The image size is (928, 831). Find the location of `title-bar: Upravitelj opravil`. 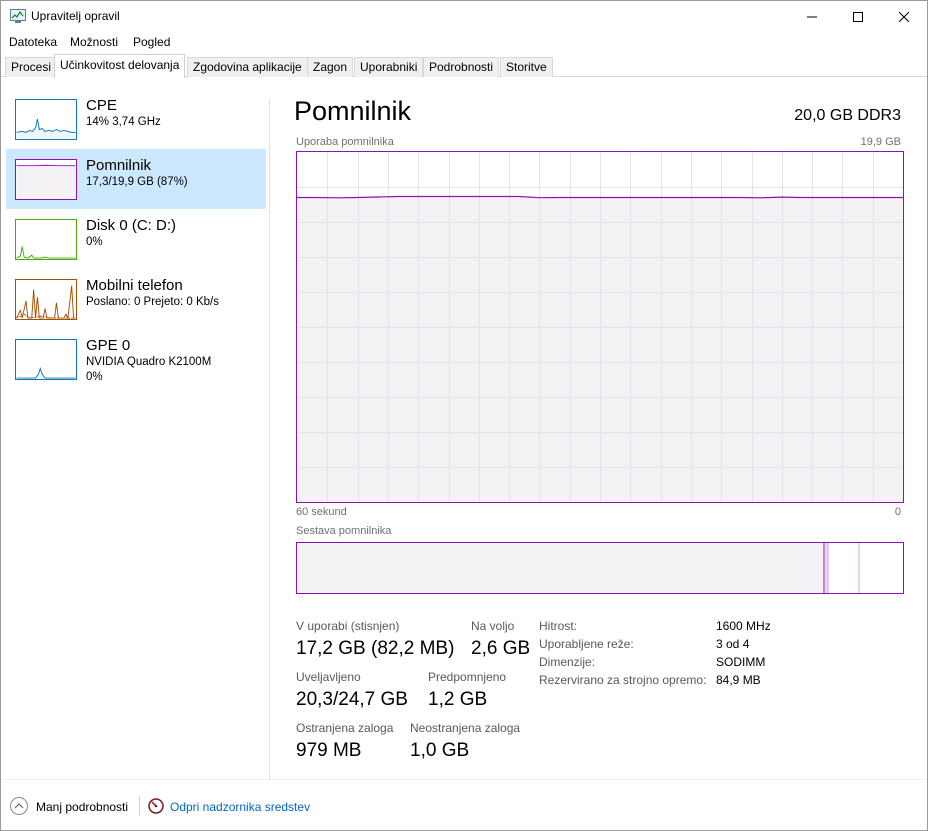

title-bar: Upravitelj opravil is located at coordinates (464, 16).